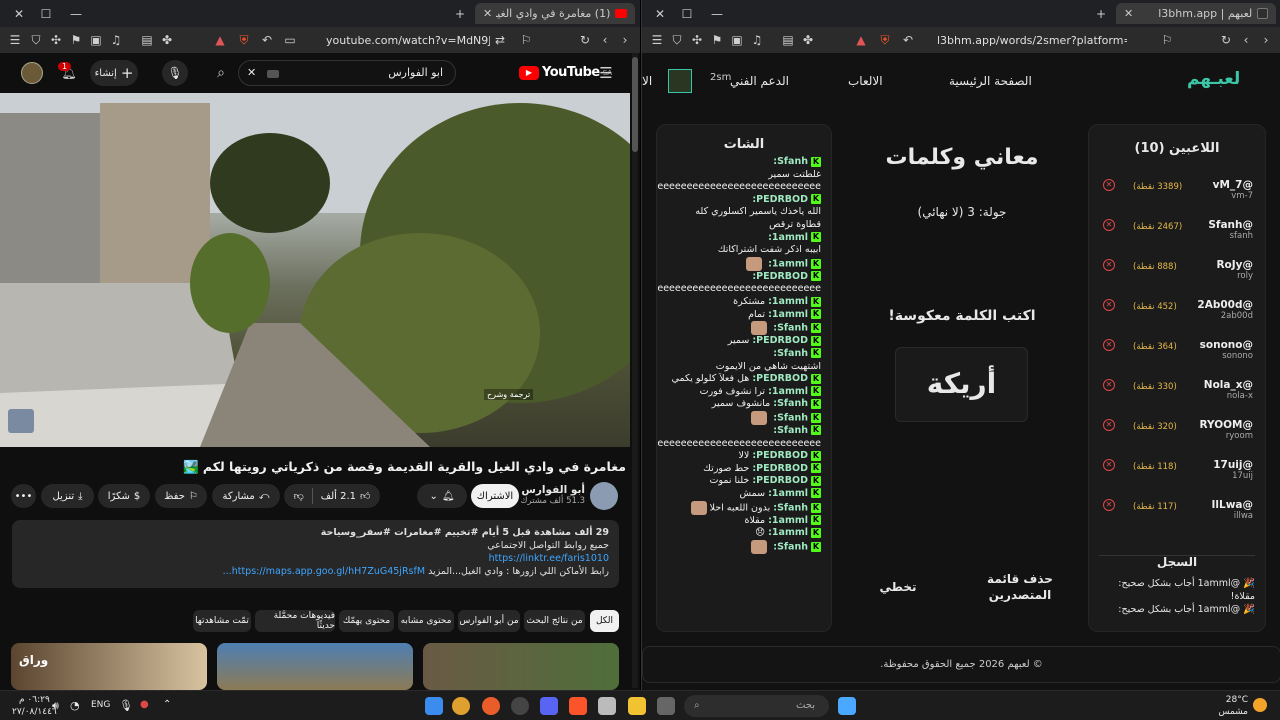 The height and width of the screenshot is (720, 1280). I want to click on avatar, so click(32, 73).